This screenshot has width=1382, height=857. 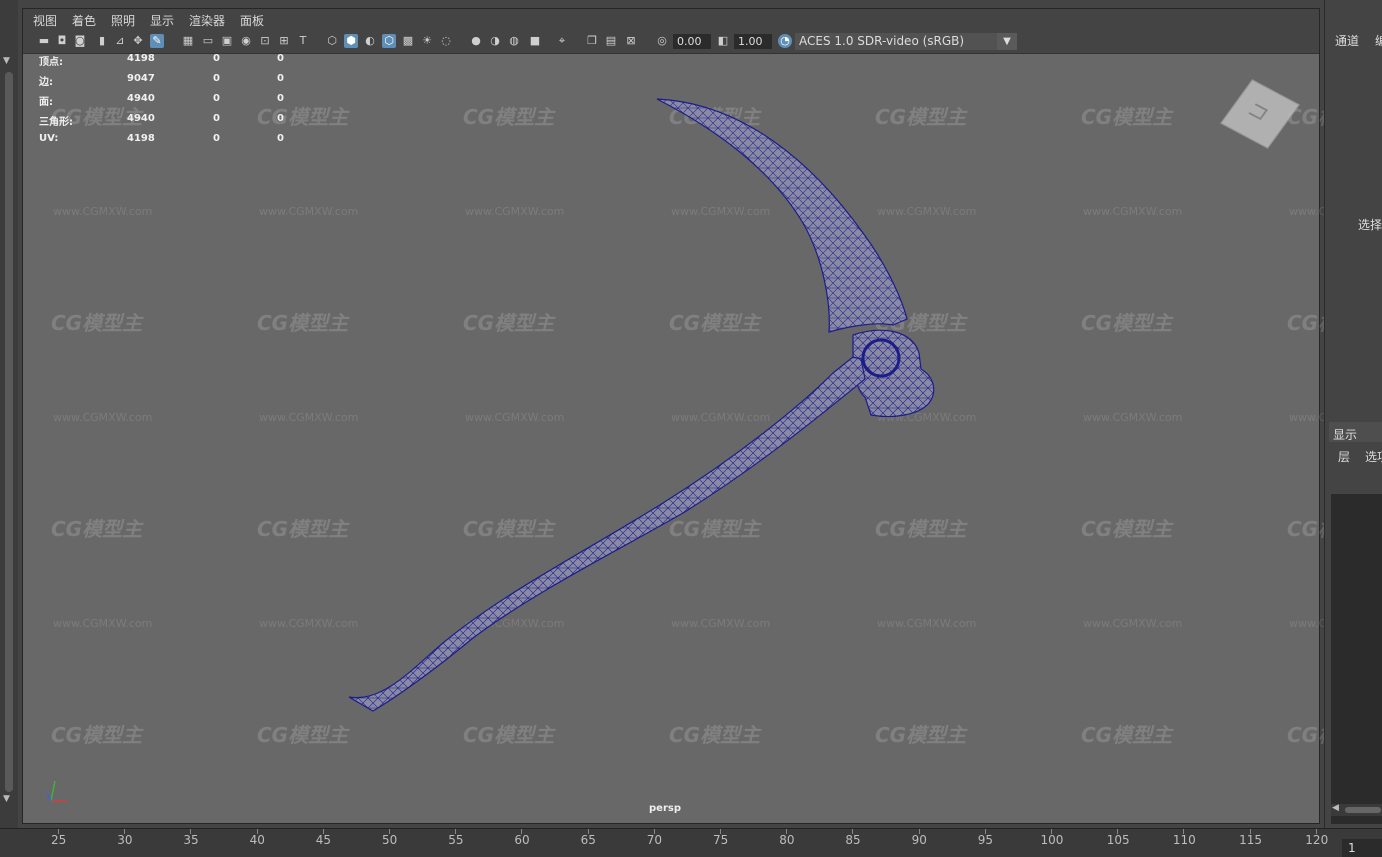 I want to click on timeline-tick-label: 45, so click(x=323, y=840).